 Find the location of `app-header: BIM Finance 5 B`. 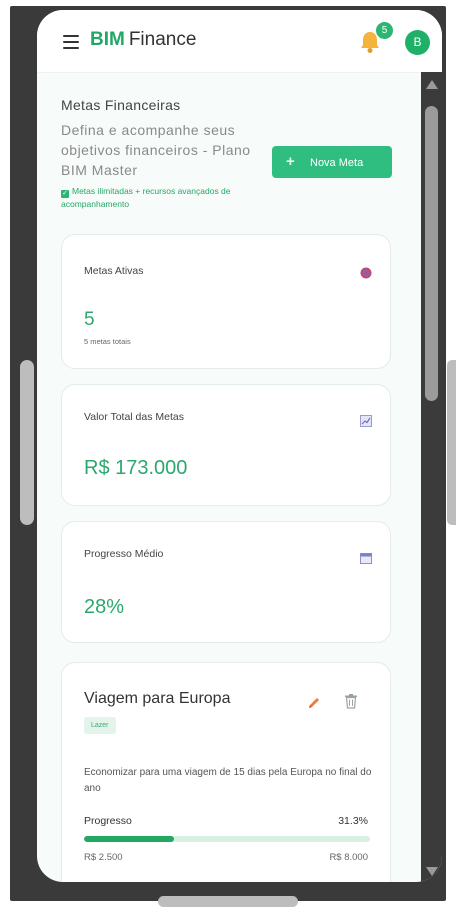

app-header: BIM Finance 5 B is located at coordinates (239, 41).